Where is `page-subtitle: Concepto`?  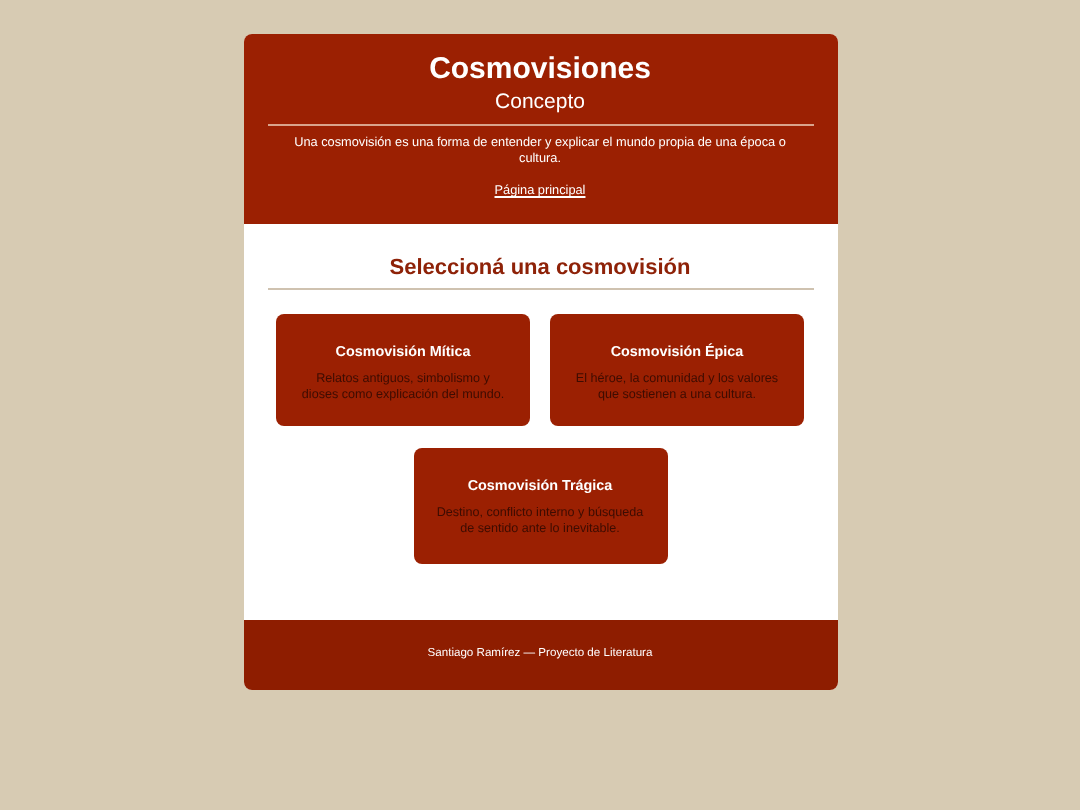
page-subtitle: Concepto is located at coordinates (540, 103).